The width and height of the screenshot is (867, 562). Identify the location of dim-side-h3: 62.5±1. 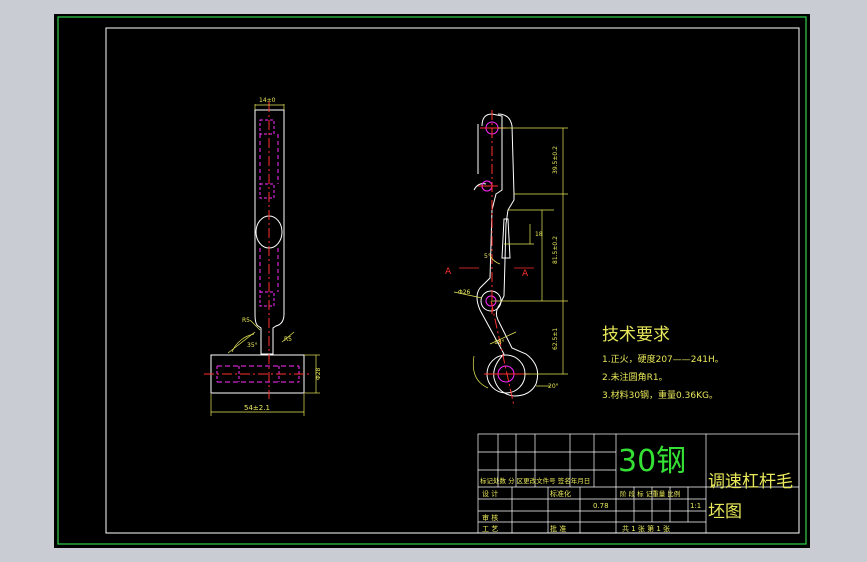
(555, 339).